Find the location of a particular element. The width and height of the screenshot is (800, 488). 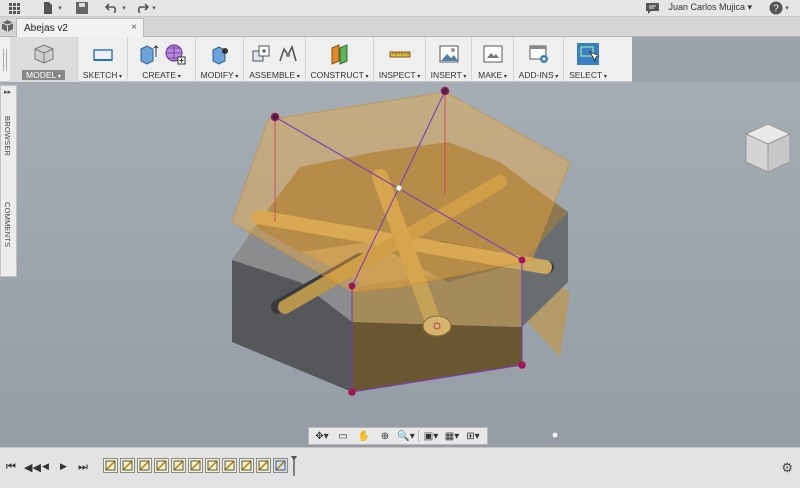

make-label: MAKE is located at coordinates (492, 75).